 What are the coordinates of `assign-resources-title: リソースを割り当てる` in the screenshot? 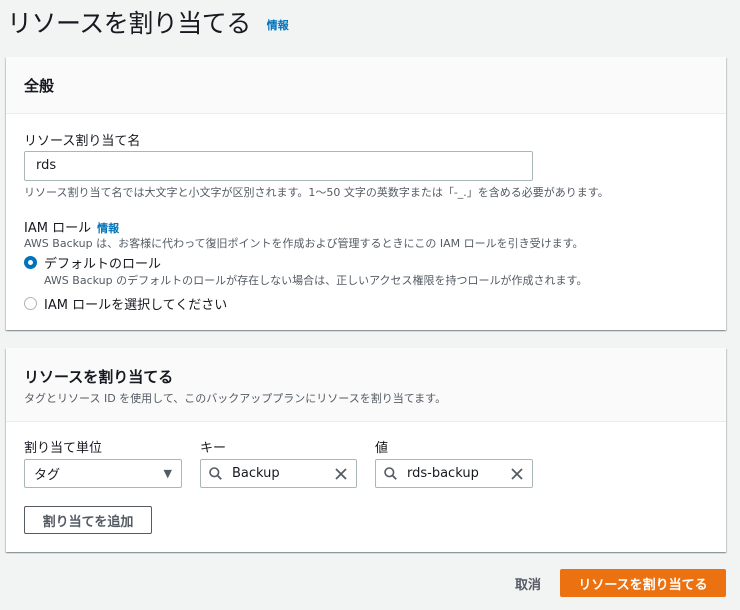 It's located at (99, 377).